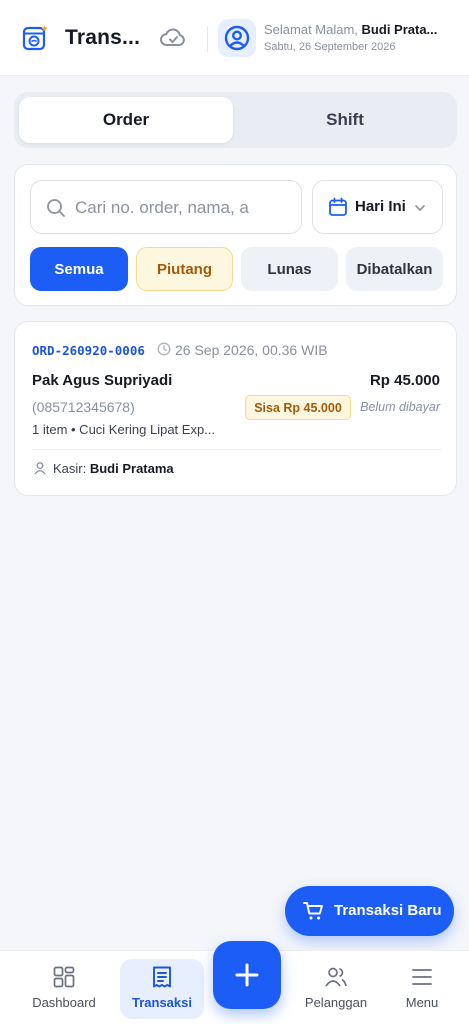 The image size is (469, 1024). What do you see at coordinates (64, 989) in the screenshot?
I see `nav-dashboard: Dashboard` at bounding box center [64, 989].